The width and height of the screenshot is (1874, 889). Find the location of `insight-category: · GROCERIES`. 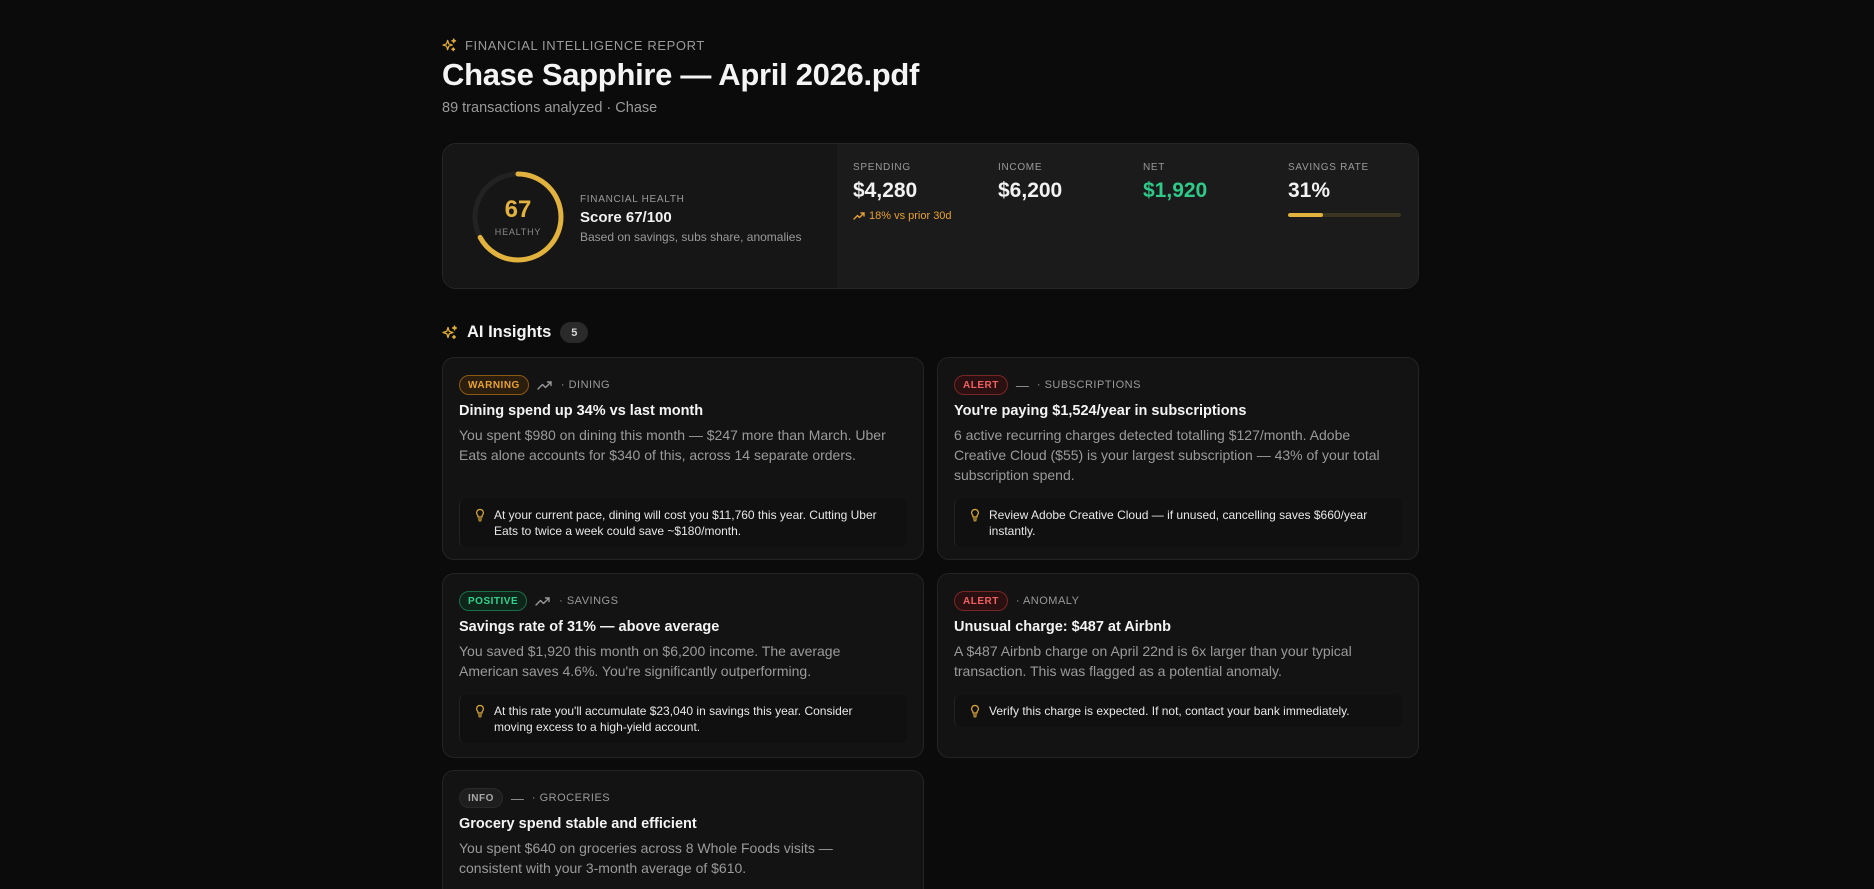

insight-category: · GROCERIES is located at coordinates (571, 798).